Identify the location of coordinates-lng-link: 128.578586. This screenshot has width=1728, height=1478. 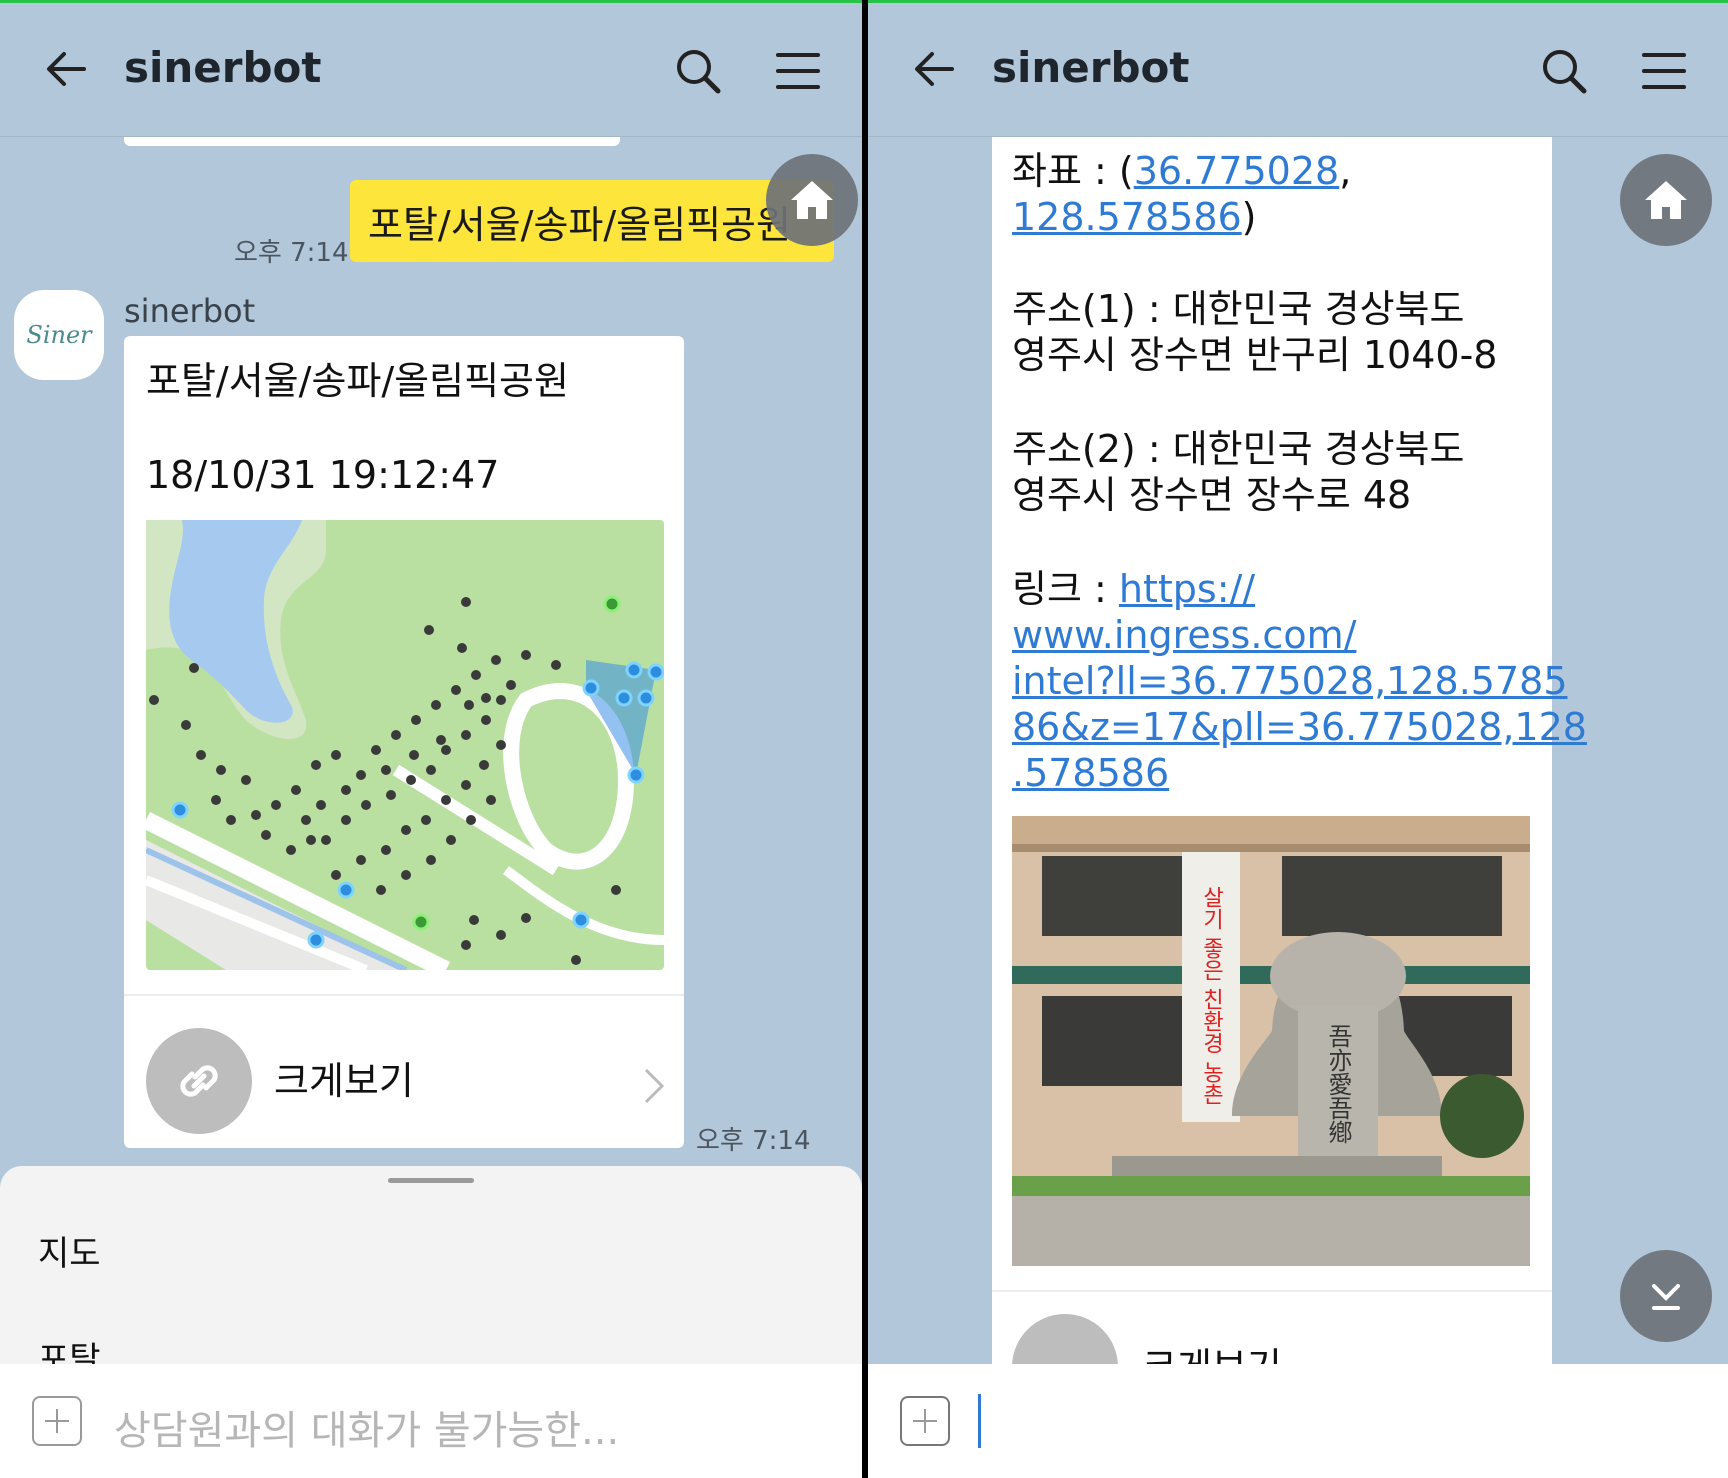
(1127, 217).